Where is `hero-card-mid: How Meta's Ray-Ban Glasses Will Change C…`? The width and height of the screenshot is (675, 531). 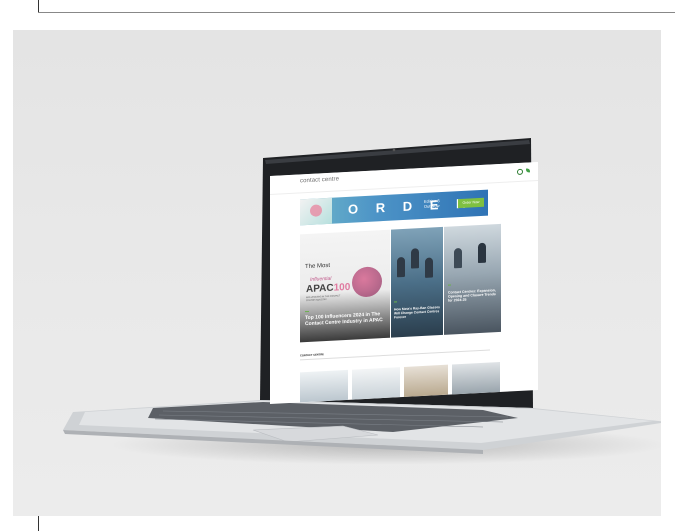
hero-card-mid: How Meta's Ray-Ban Glasses Will Change C… is located at coordinates (417, 282).